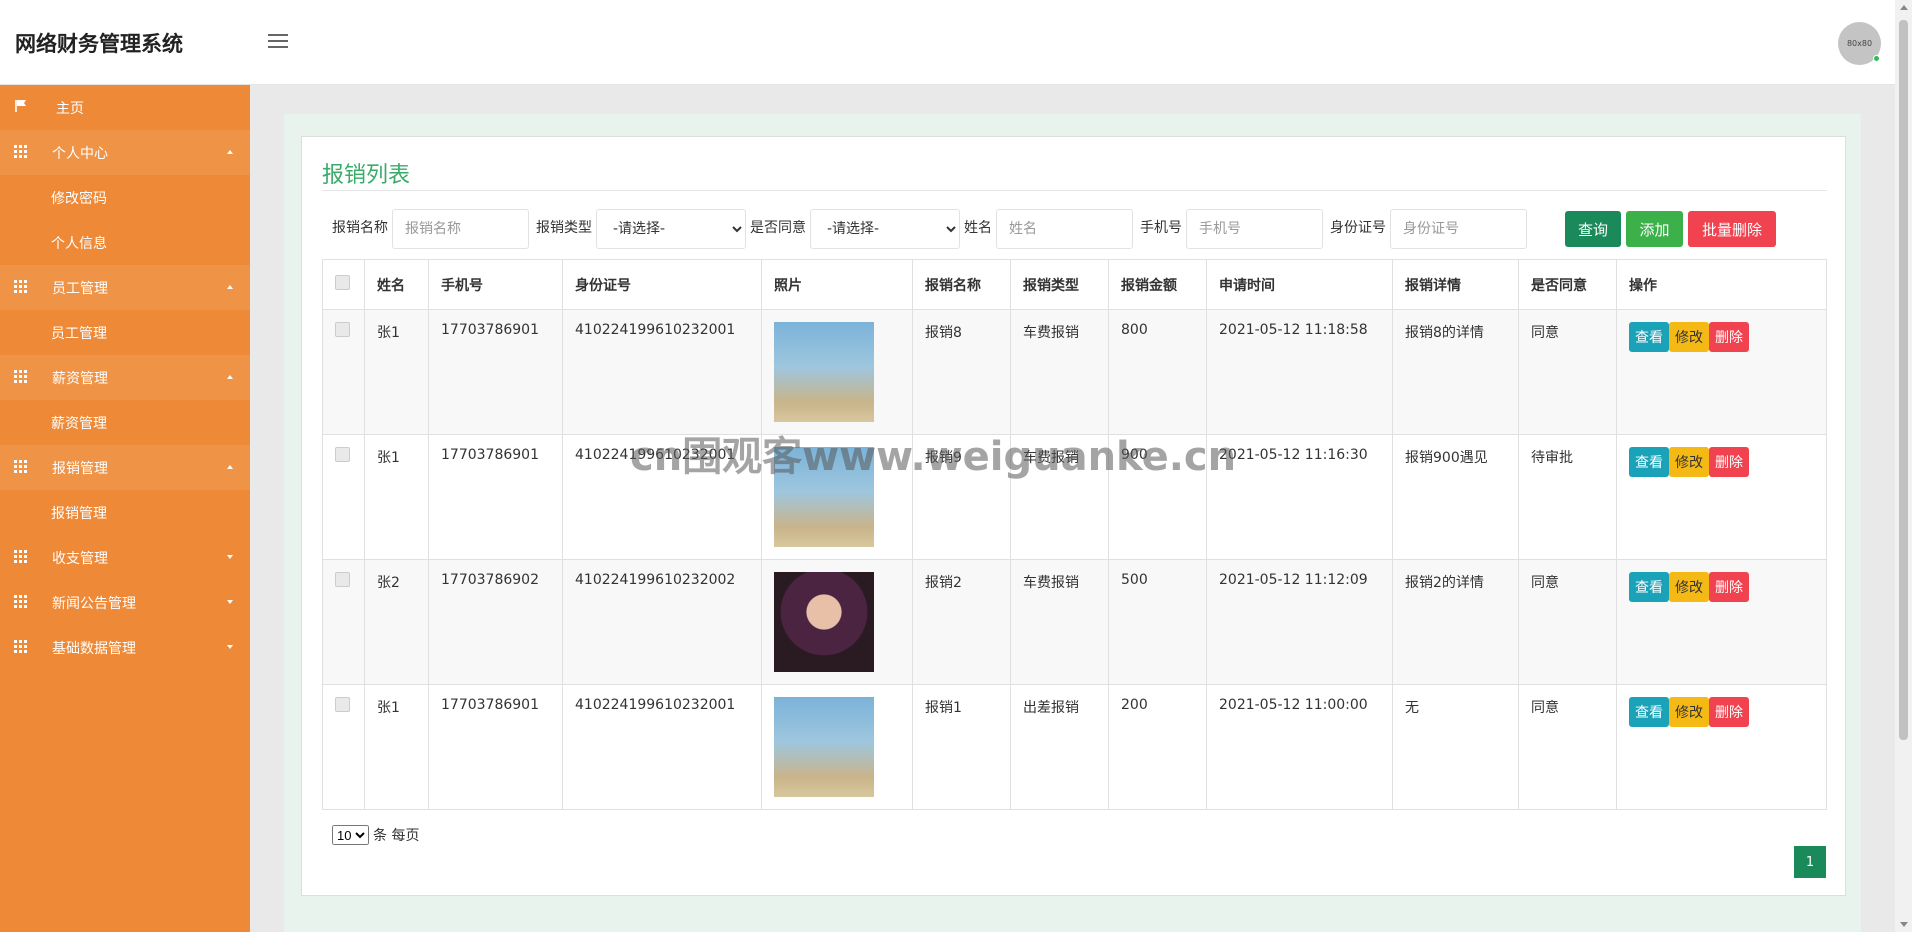 The height and width of the screenshot is (932, 1912). What do you see at coordinates (125, 647) in the screenshot?
I see `sidebar-item: 基础数据管理` at bounding box center [125, 647].